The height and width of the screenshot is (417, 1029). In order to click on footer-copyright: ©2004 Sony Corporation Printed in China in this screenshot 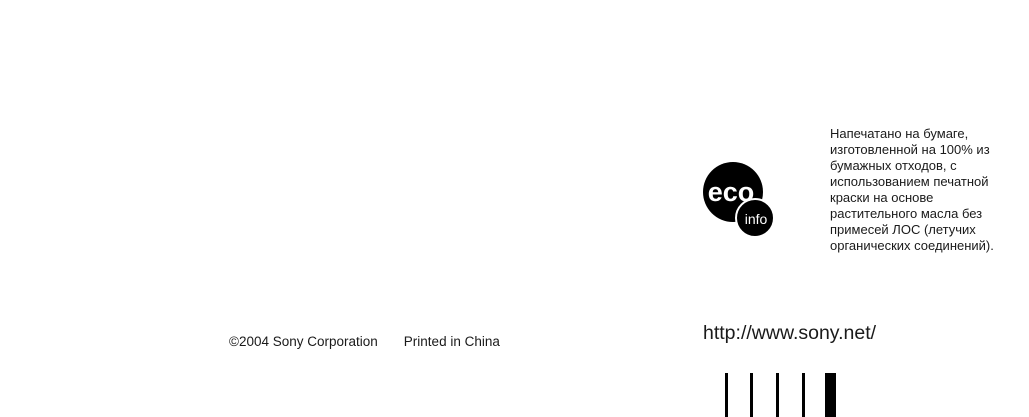, I will do `click(364, 341)`.